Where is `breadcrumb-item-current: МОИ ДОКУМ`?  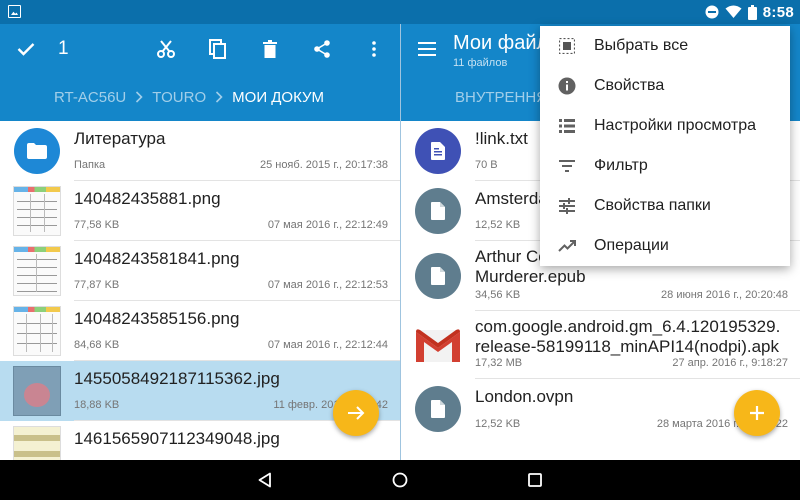 breadcrumb-item-current: МОИ ДОКУМ is located at coordinates (278, 97).